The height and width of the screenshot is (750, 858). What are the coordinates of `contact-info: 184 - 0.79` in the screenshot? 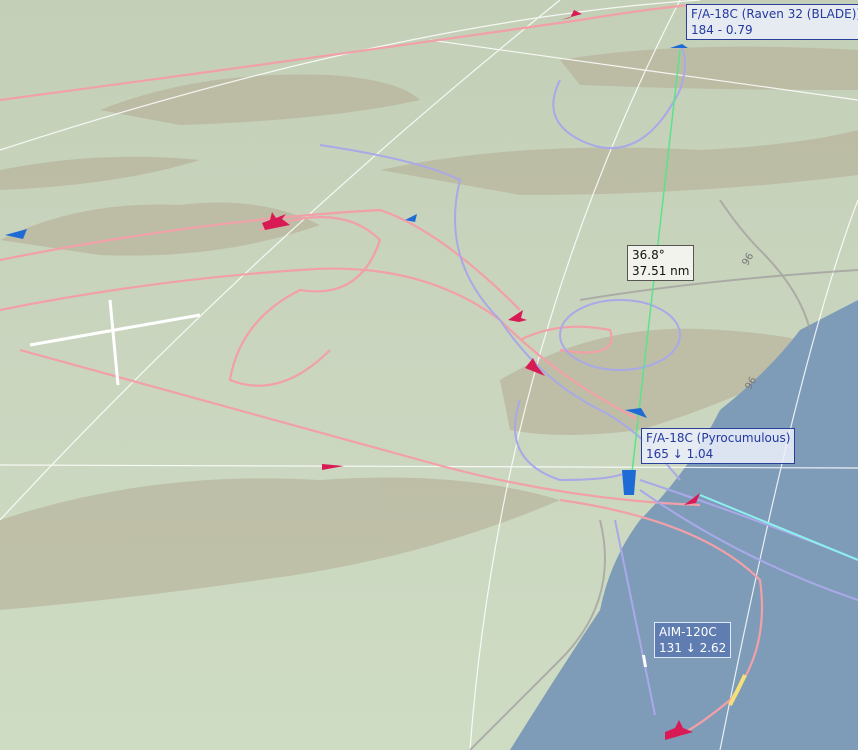 It's located at (722, 30).